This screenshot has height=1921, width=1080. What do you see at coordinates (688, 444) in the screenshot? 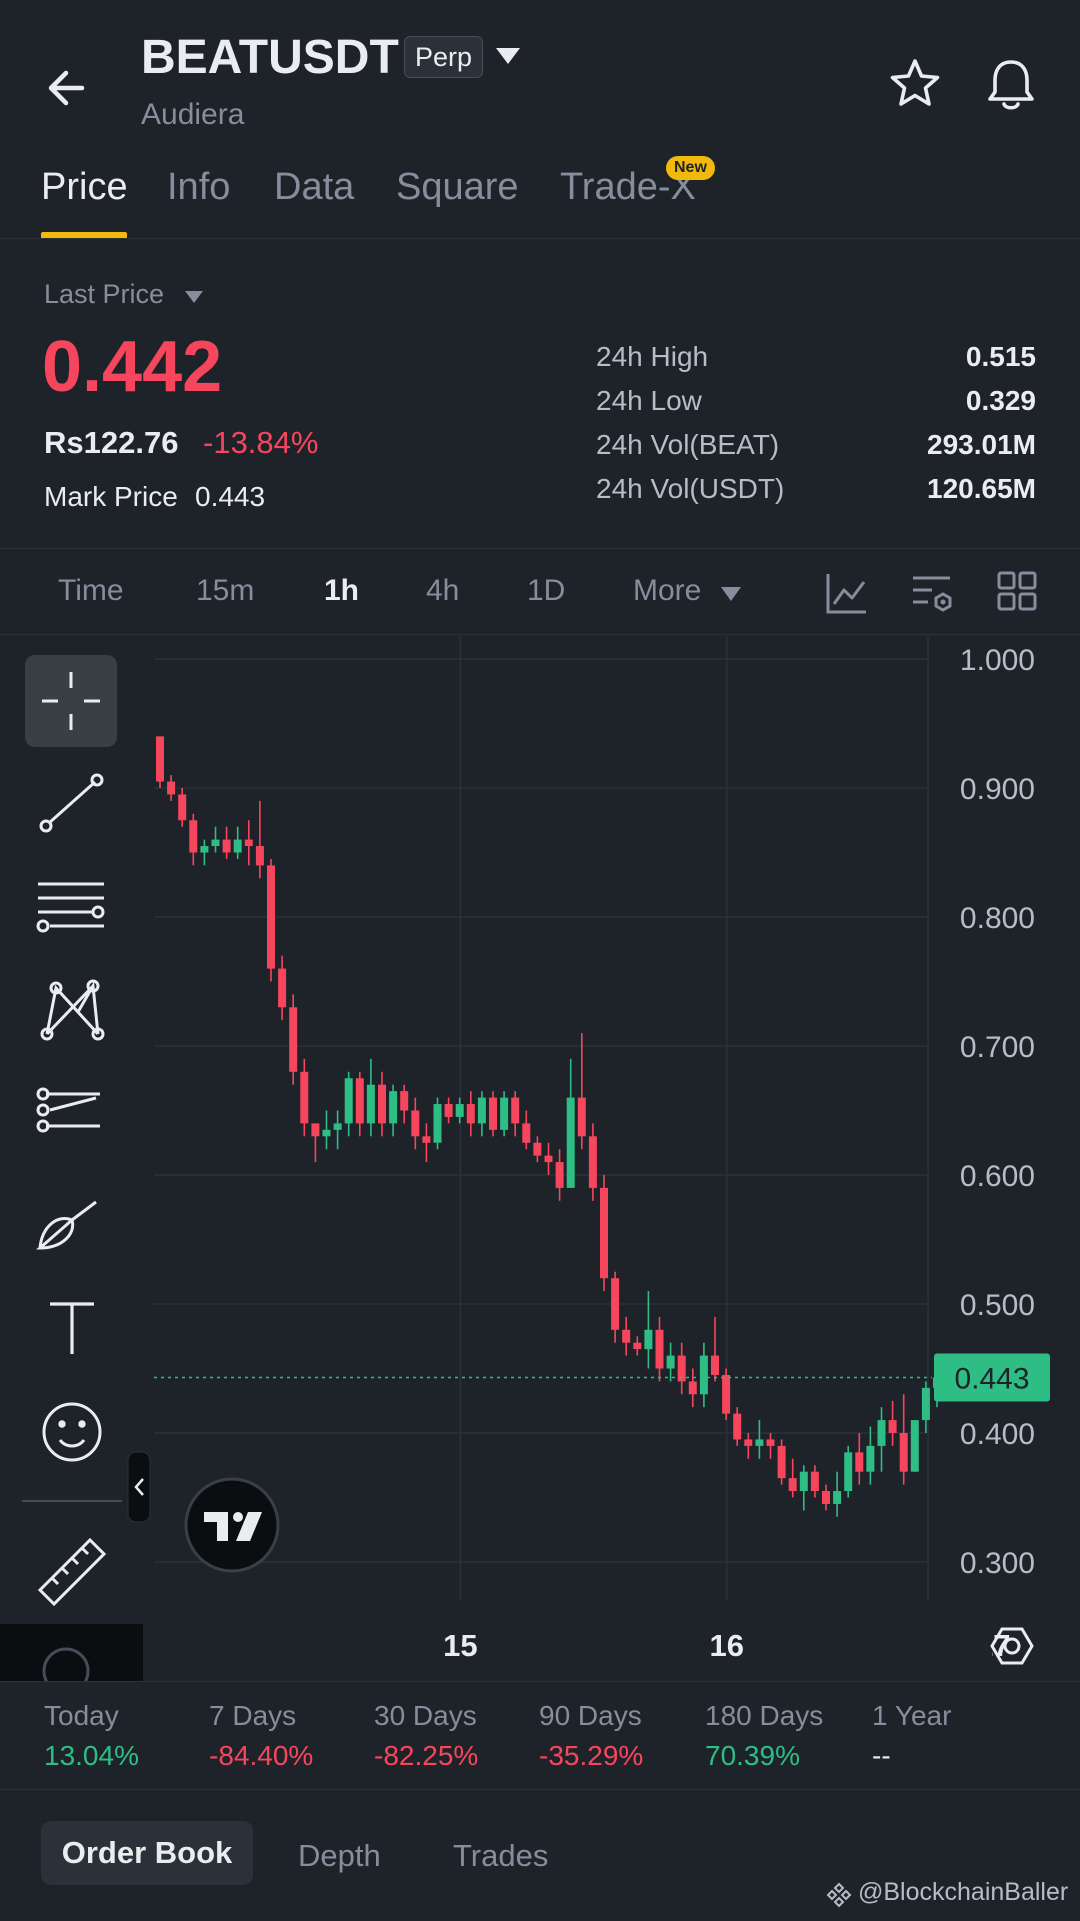
I see `stat-label-24h-vol-base: 24h Vol(BEAT)` at bounding box center [688, 444].